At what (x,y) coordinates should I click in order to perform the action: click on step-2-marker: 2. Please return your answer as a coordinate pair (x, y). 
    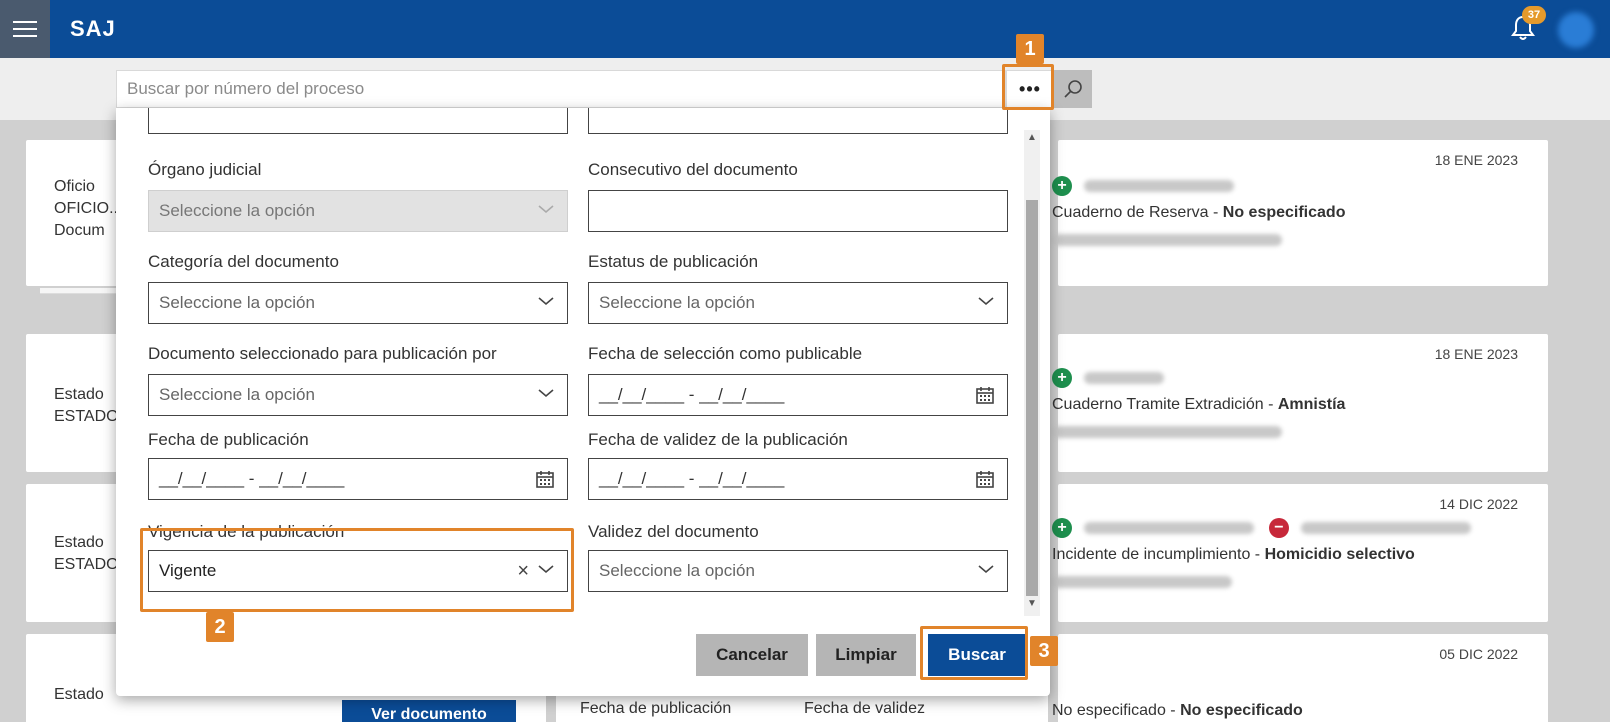
    Looking at the image, I should click on (220, 627).